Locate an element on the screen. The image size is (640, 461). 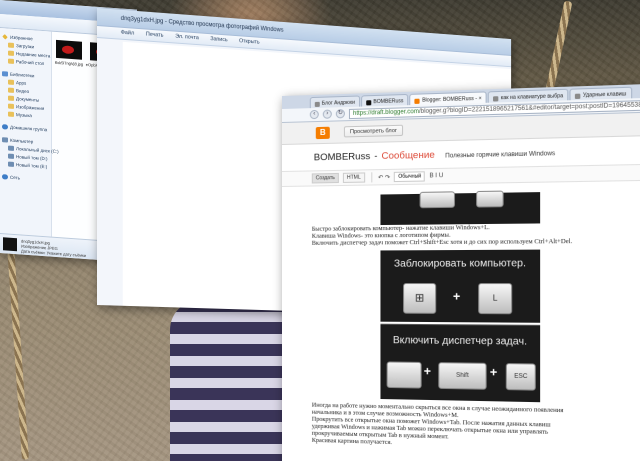
post-image-keys-top is located at coordinates (460, 208).